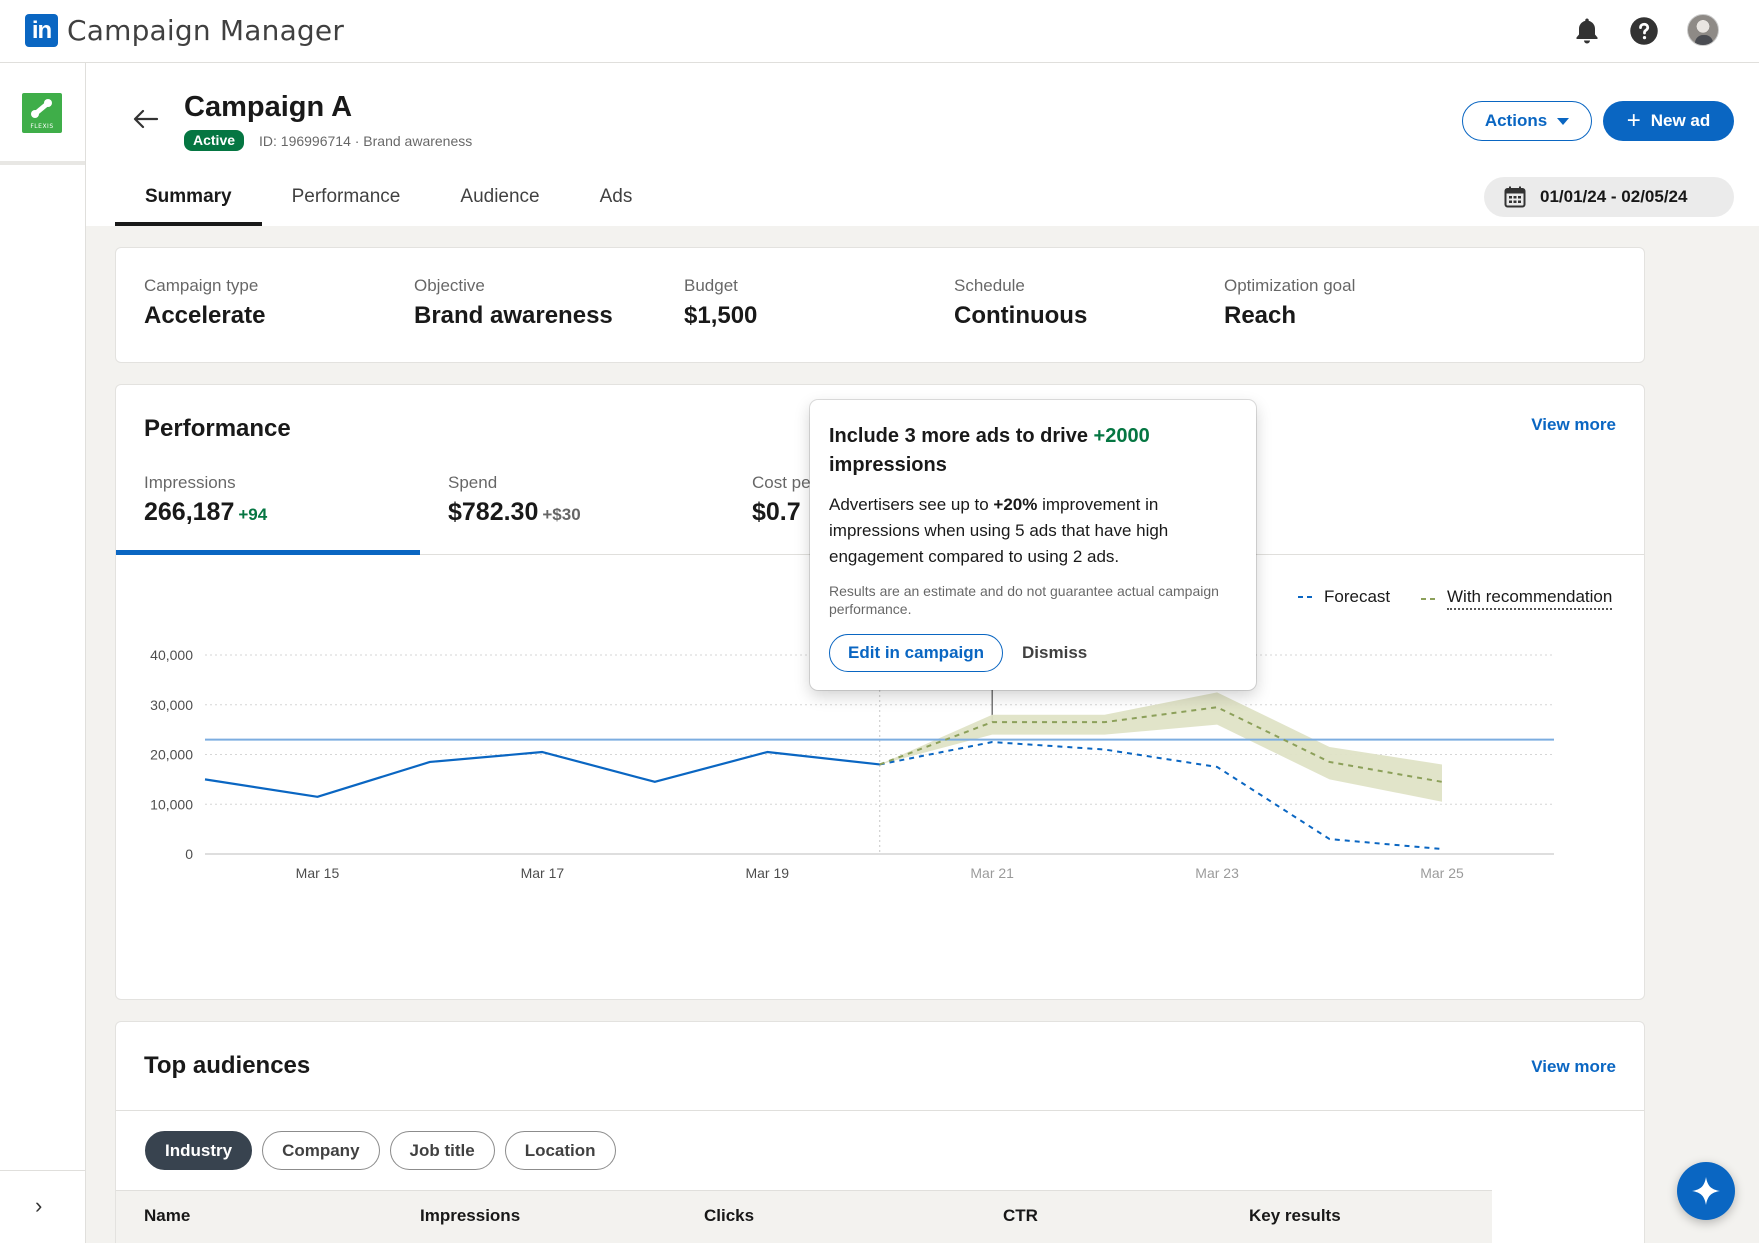 The image size is (1759, 1243). I want to click on account-logo: FLEXIS, so click(42, 113).